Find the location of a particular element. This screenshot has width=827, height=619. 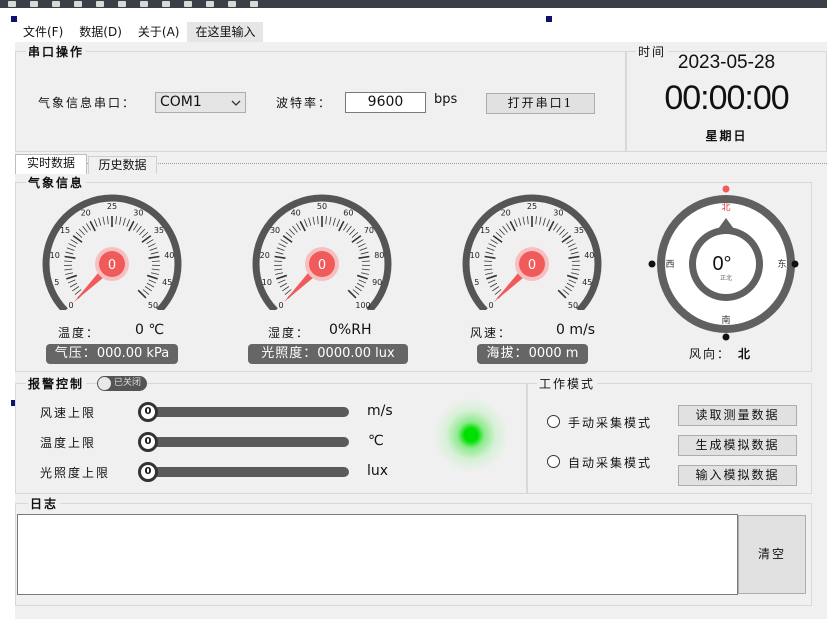

menu-data: 数据(D) is located at coordinates (100, 32).